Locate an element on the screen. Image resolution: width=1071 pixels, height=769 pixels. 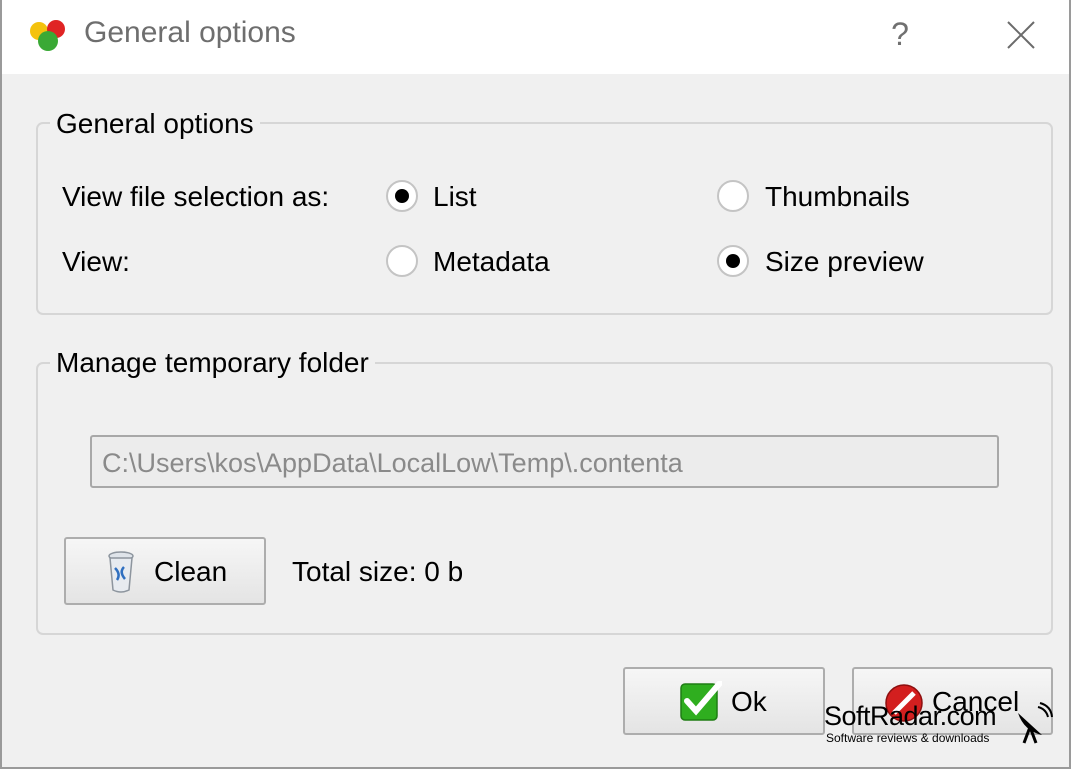
temp-folder-group-title: Manage temporary folder is located at coordinates (212, 363).